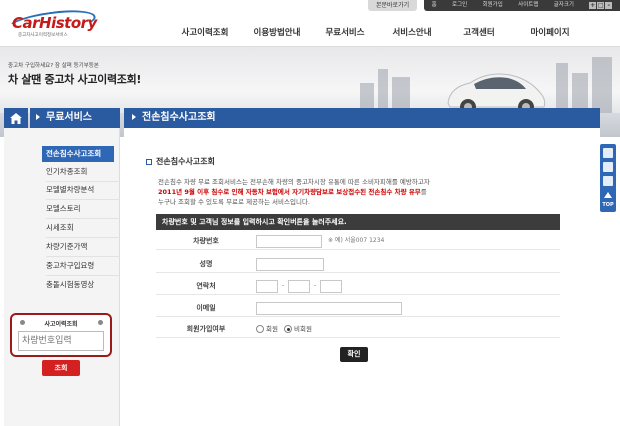 This screenshot has width=620, height=426. I want to click on section-title: 전손침수사고조회, so click(180, 161).